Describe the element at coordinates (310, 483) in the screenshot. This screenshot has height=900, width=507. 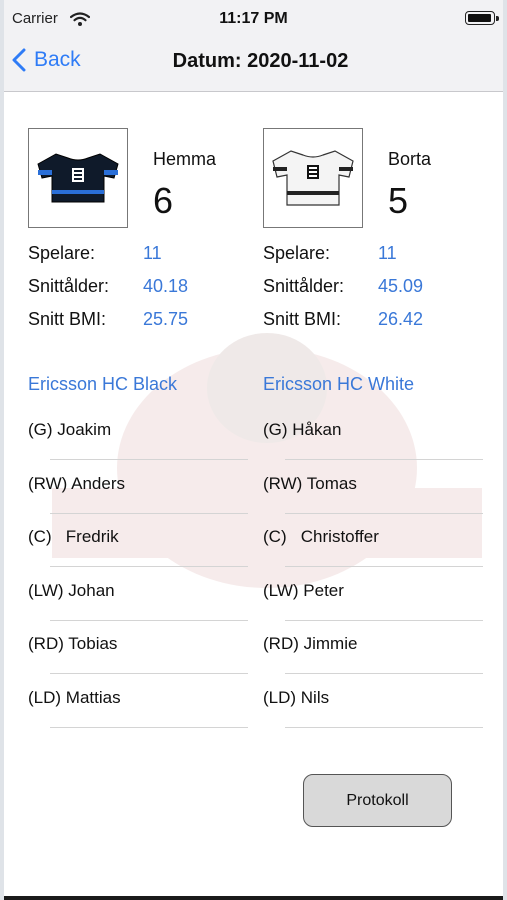
I see `player-name: (RW) Tomas` at that location.